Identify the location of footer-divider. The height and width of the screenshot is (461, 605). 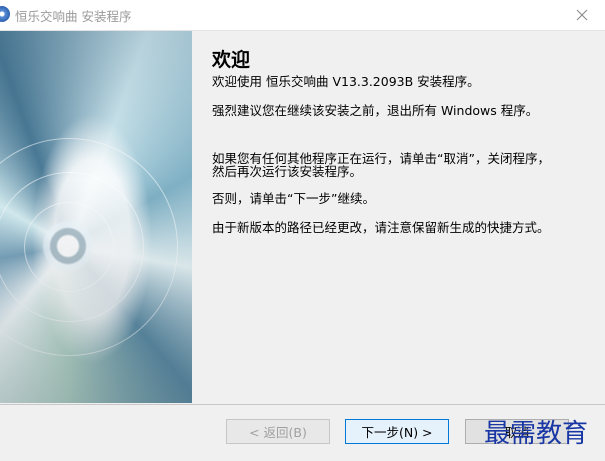
(302, 404).